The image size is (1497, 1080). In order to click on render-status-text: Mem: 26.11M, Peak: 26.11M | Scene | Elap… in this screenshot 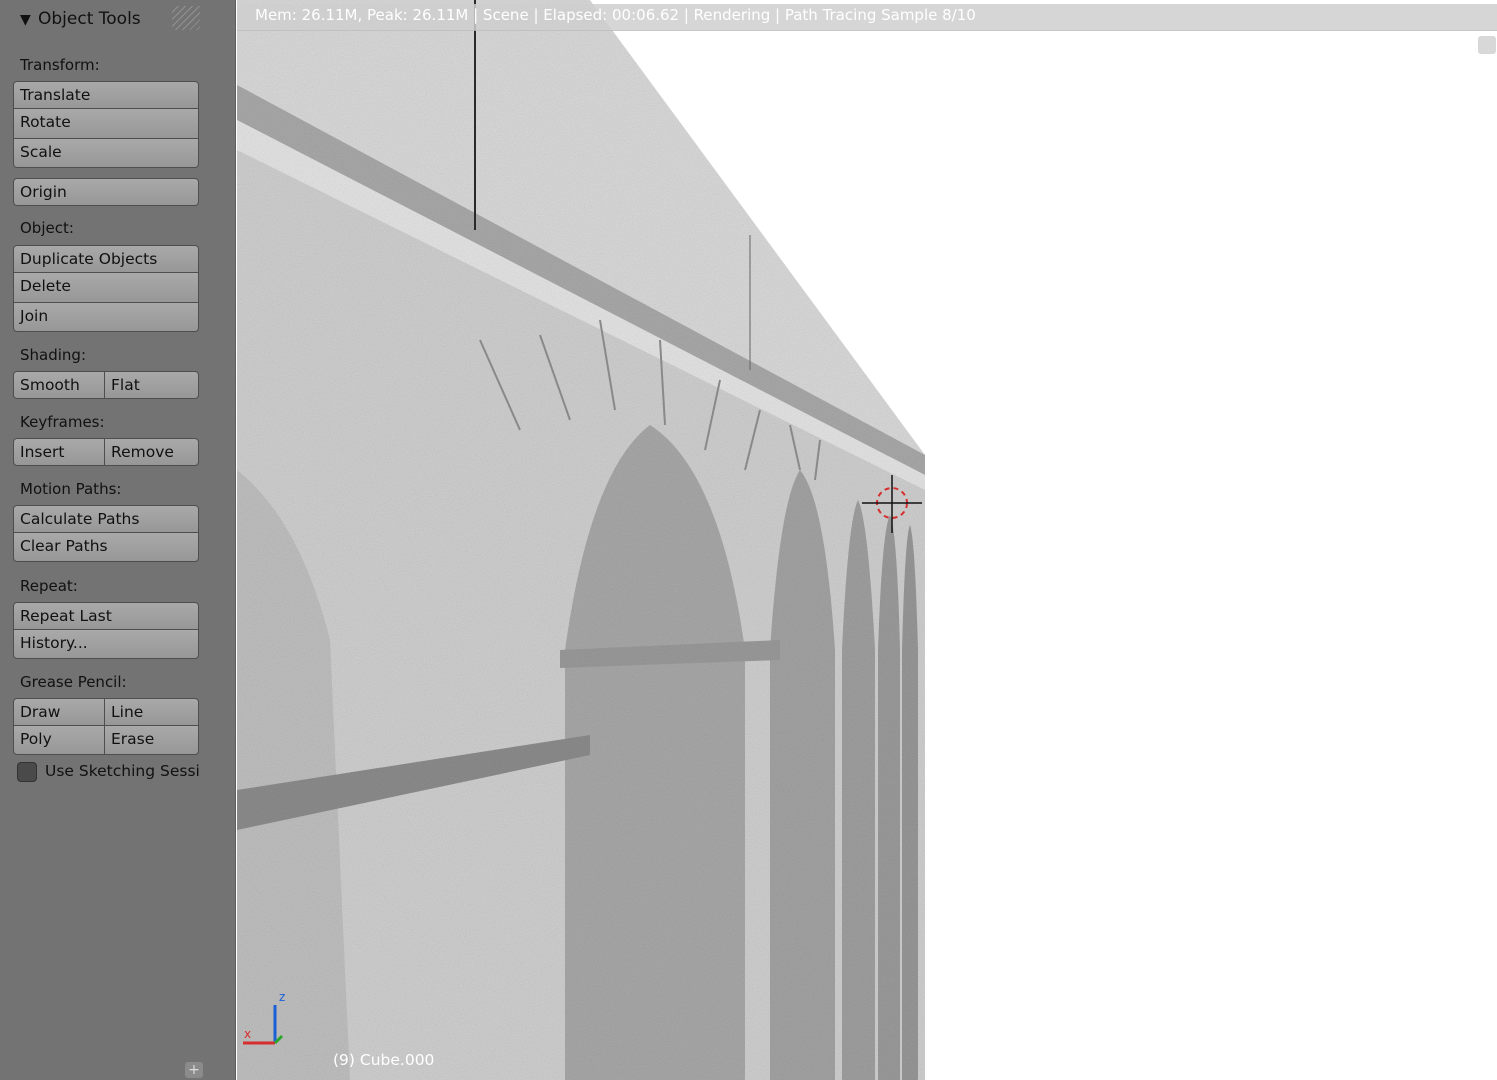, I will do `click(615, 15)`.